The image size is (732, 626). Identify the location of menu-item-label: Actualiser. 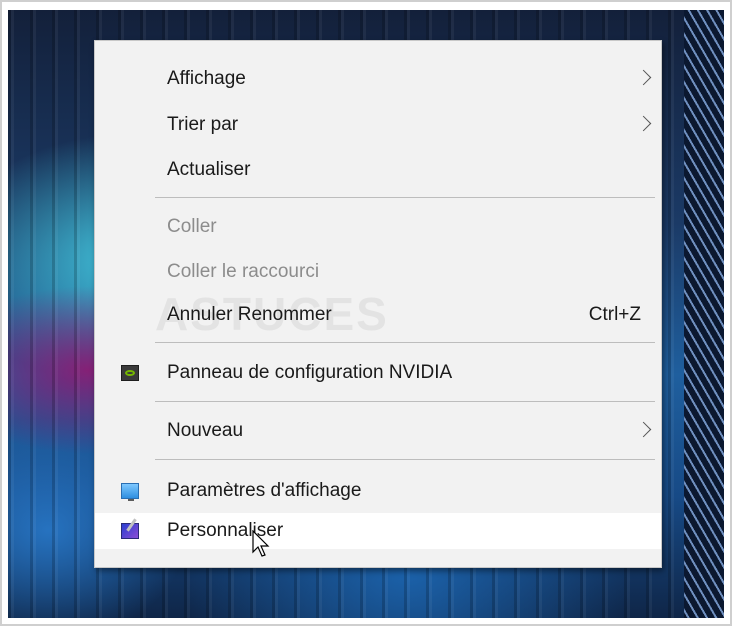
(209, 169).